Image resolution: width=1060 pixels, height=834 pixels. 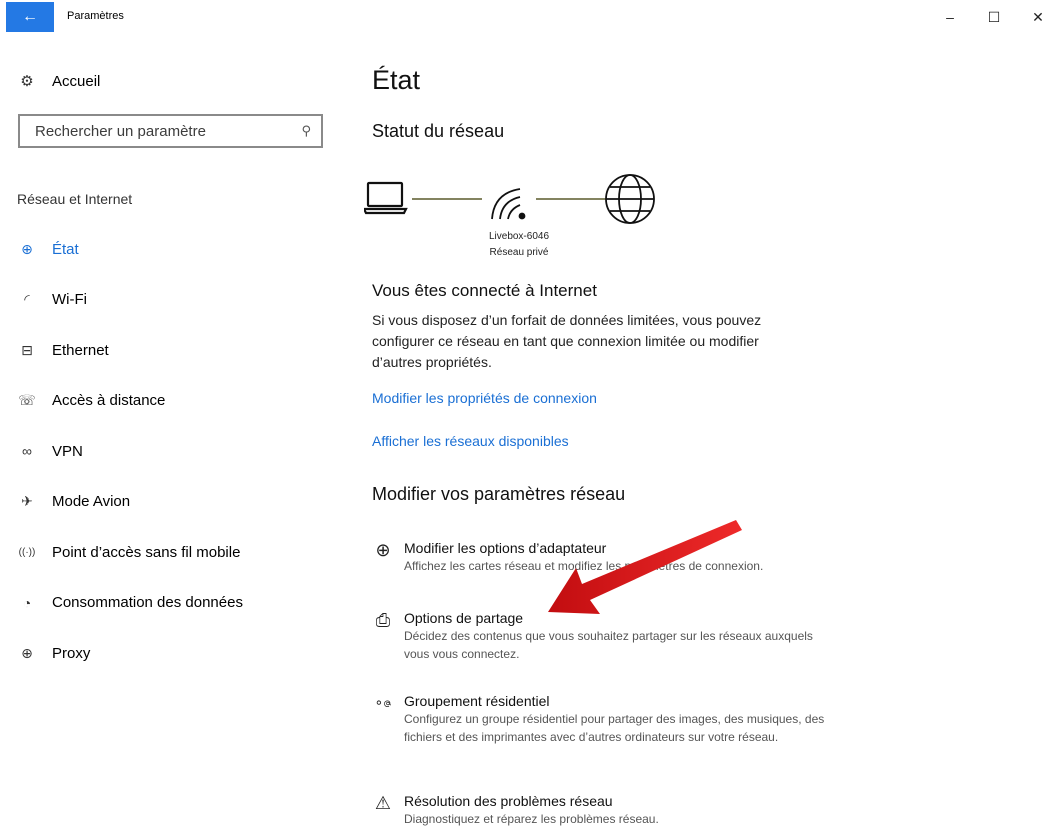 What do you see at coordinates (27, 299) in the screenshot?
I see `wifi-icon: ◜` at bounding box center [27, 299].